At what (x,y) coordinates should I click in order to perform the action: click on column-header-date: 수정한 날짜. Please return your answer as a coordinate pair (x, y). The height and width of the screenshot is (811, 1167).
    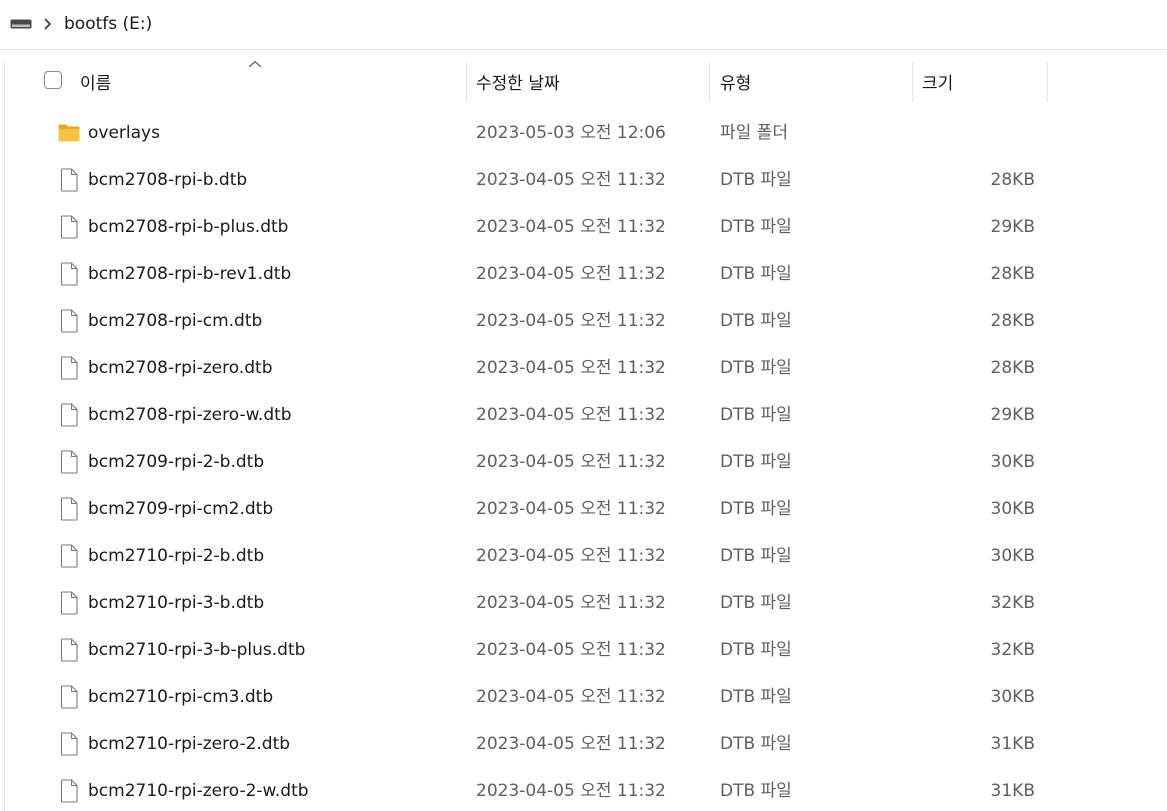
    Looking at the image, I should click on (518, 81).